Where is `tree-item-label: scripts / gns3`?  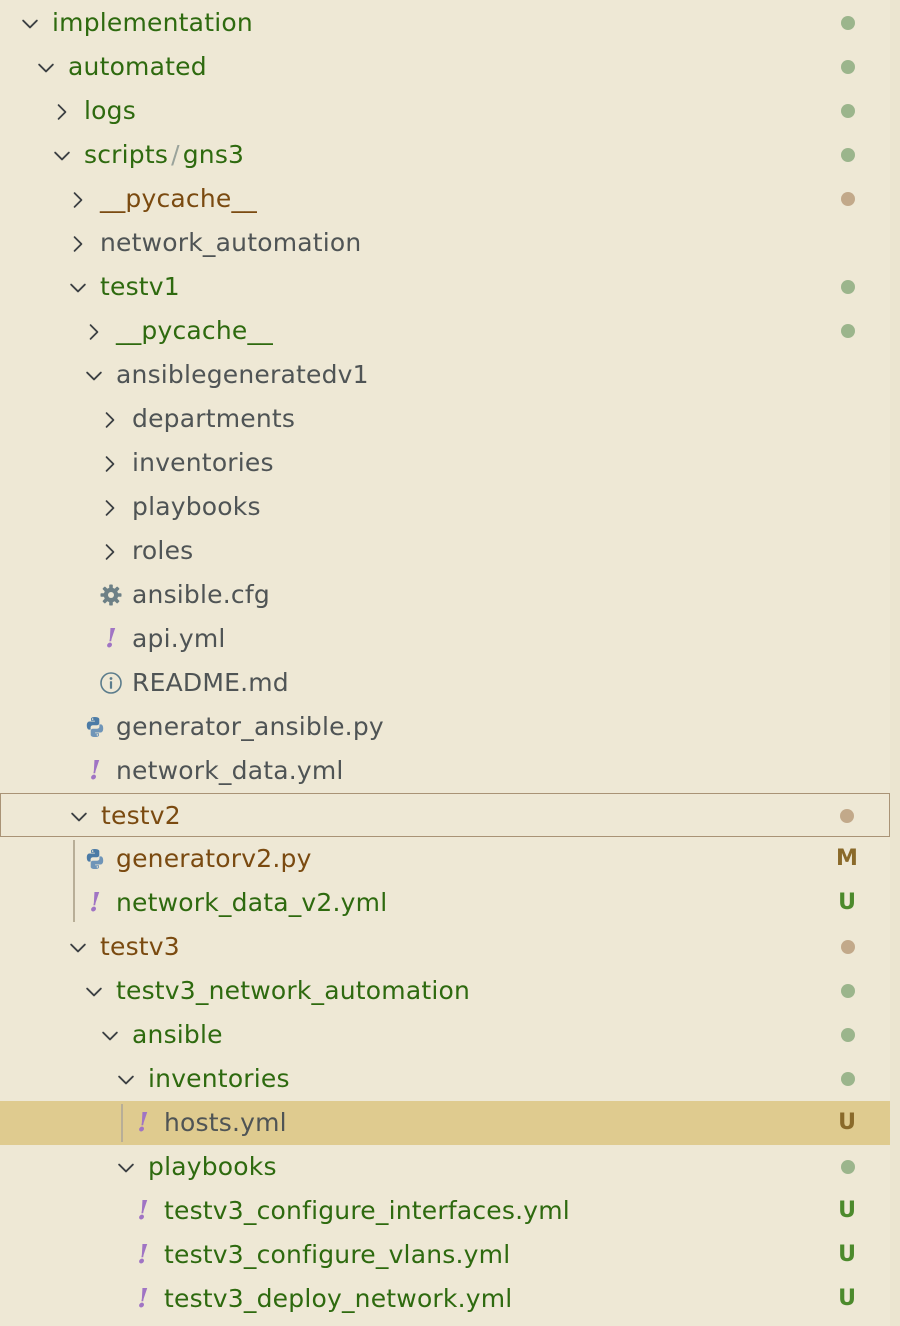 tree-item-label: scripts / gns3 is located at coordinates (164, 155).